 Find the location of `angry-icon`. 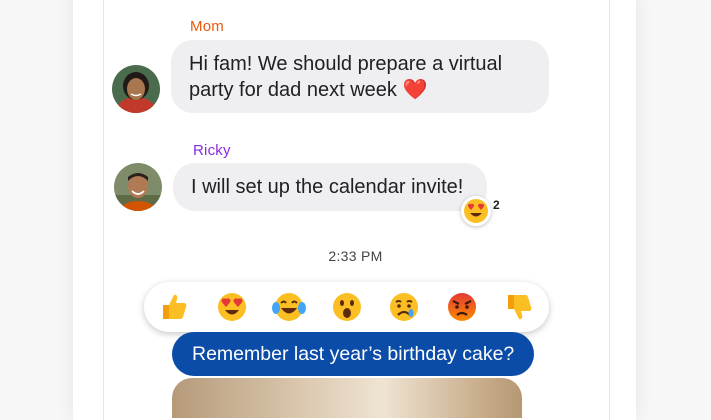

angry-icon is located at coordinates (462, 307).